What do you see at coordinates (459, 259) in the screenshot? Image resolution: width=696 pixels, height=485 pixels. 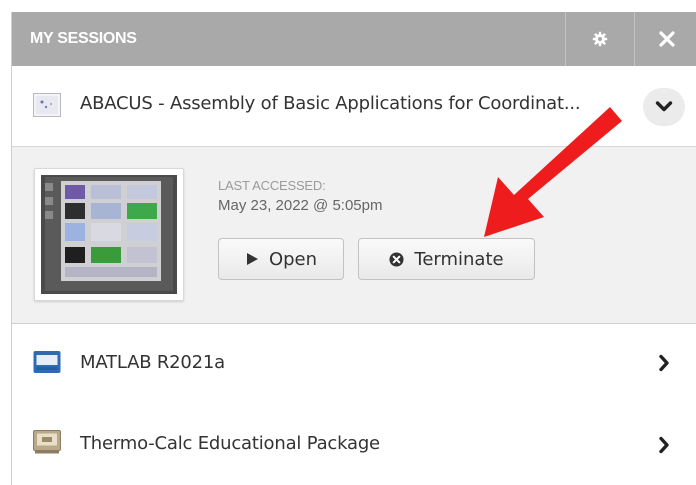 I see `terminate-button-label: Terminate` at bounding box center [459, 259].